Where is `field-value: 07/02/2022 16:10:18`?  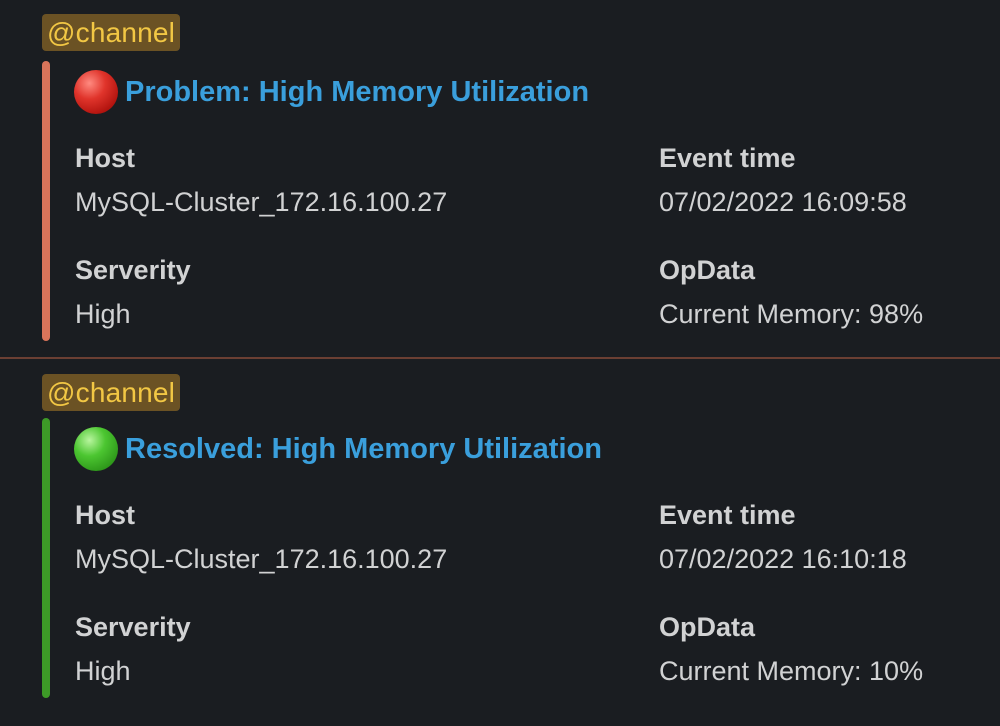 field-value: 07/02/2022 16:10:18 is located at coordinates (783, 559).